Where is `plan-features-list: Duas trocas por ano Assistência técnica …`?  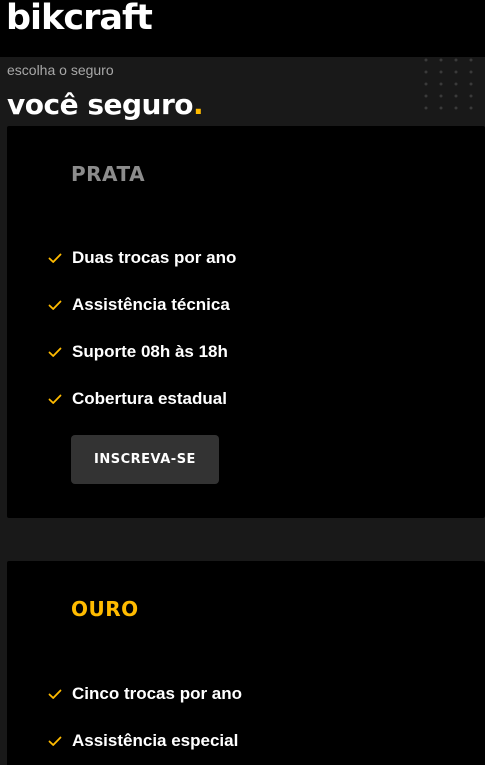 plan-features-list: Duas trocas por ano Assistência técnica … is located at coordinates (141, 328).